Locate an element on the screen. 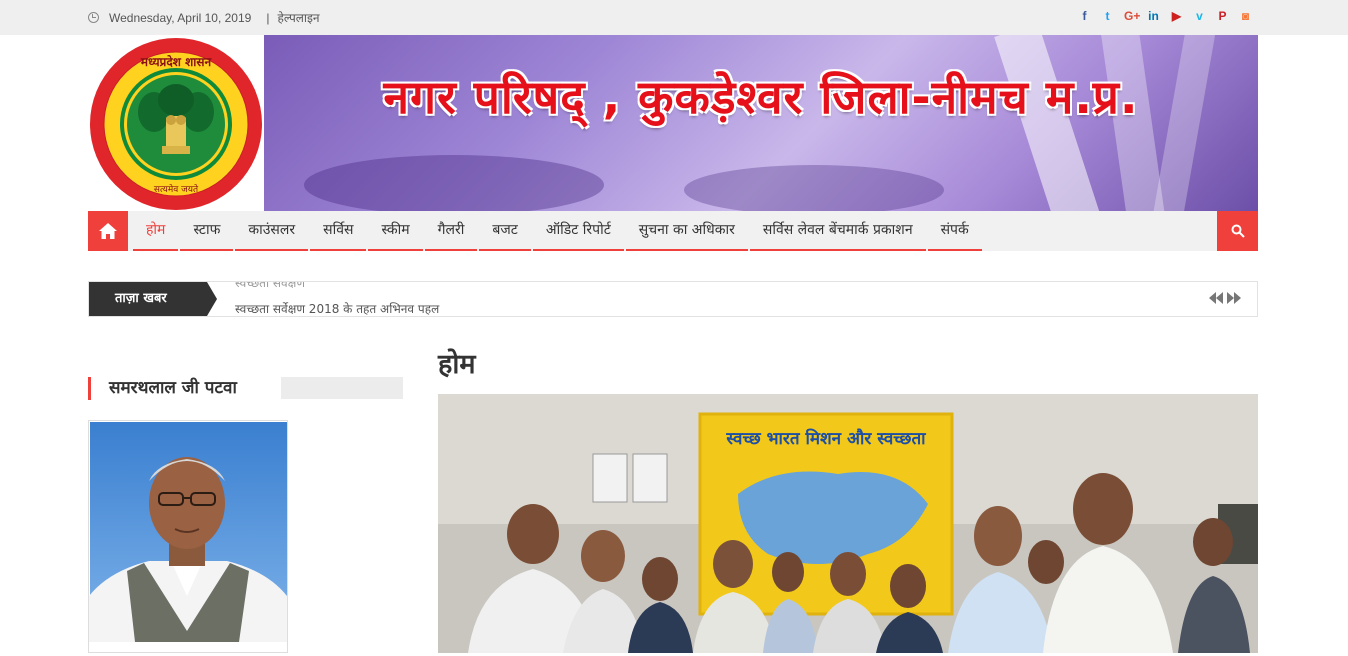 This screenshot has width=1348, height=656. ticker-prev-icon is located at coordinates (1216, 298).